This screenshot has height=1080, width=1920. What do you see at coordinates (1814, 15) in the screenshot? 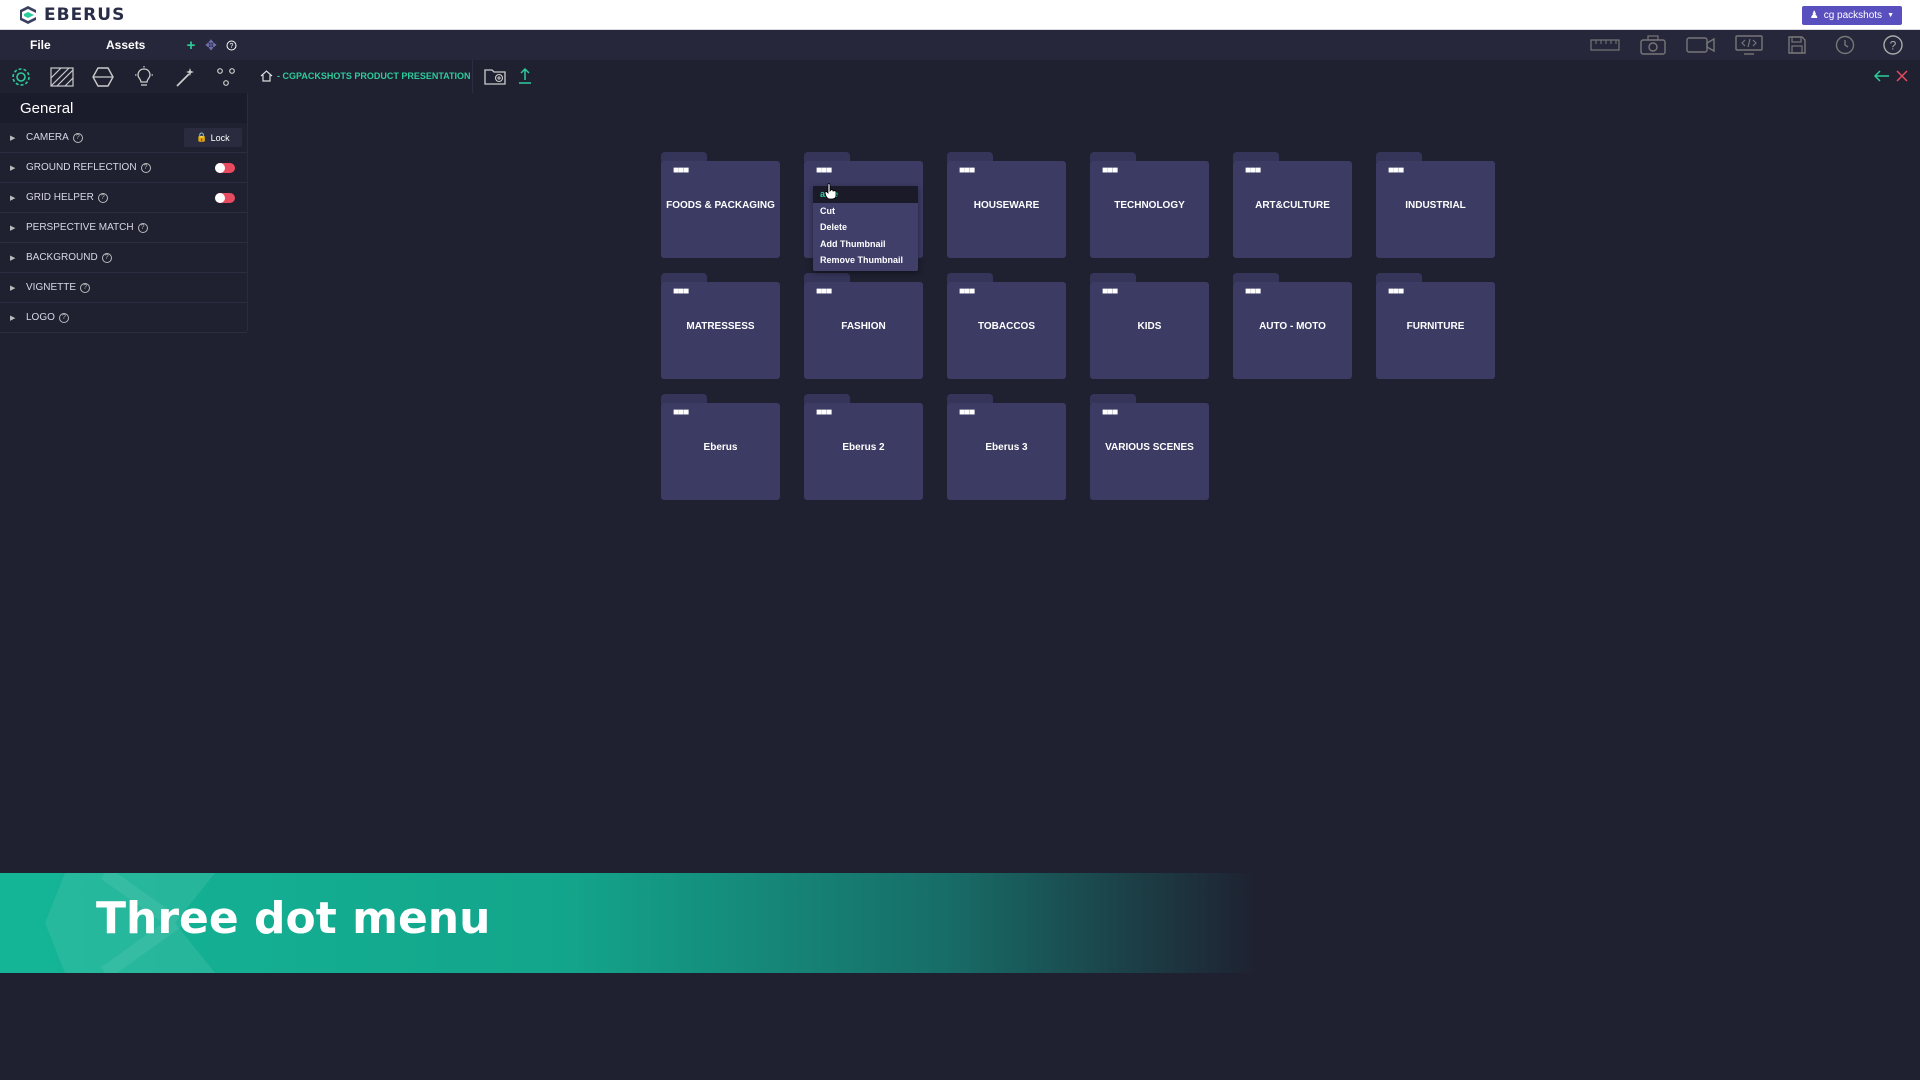
I see `user-icon: ♟` at bounding box center [1814, 15].